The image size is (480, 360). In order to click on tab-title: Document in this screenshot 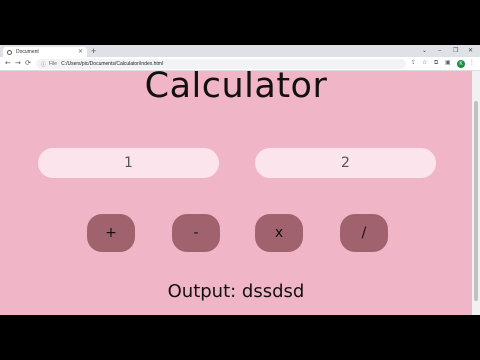, I will do `click(27, 52)`.